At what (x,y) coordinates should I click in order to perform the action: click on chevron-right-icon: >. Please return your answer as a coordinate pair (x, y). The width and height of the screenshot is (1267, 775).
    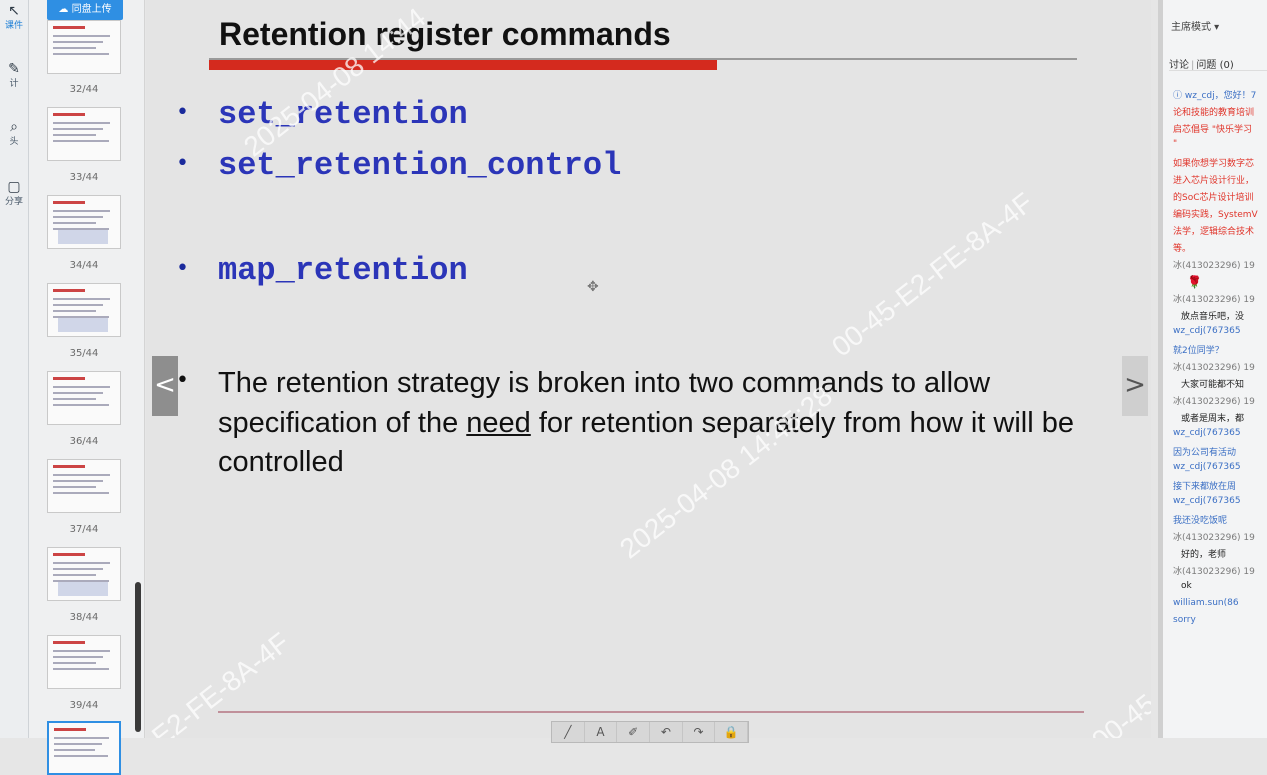
    Looking at the image, I should click on (1135, 385).